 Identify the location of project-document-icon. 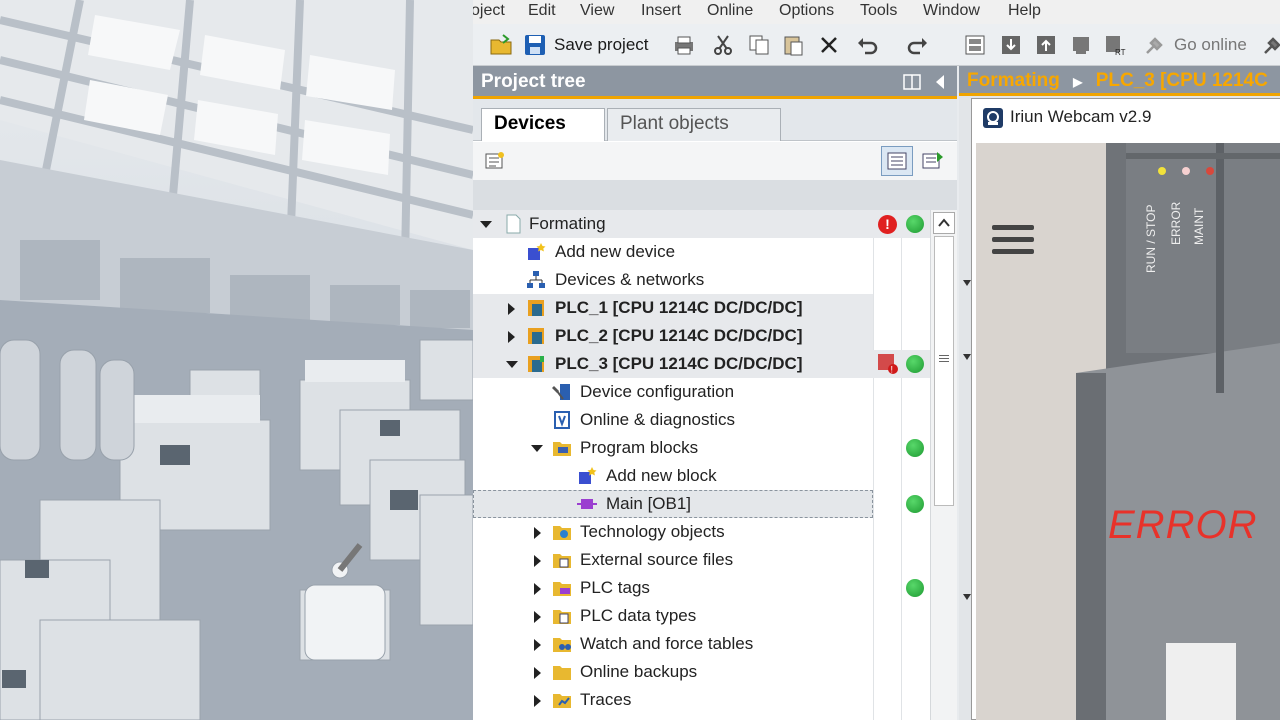
(513, 224).